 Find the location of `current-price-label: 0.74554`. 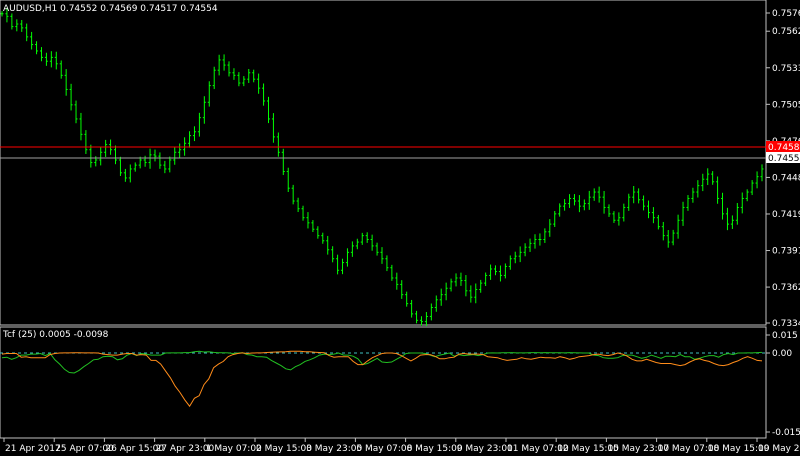

current-price-label: 0.74554 is located at coordinates (784, 159).